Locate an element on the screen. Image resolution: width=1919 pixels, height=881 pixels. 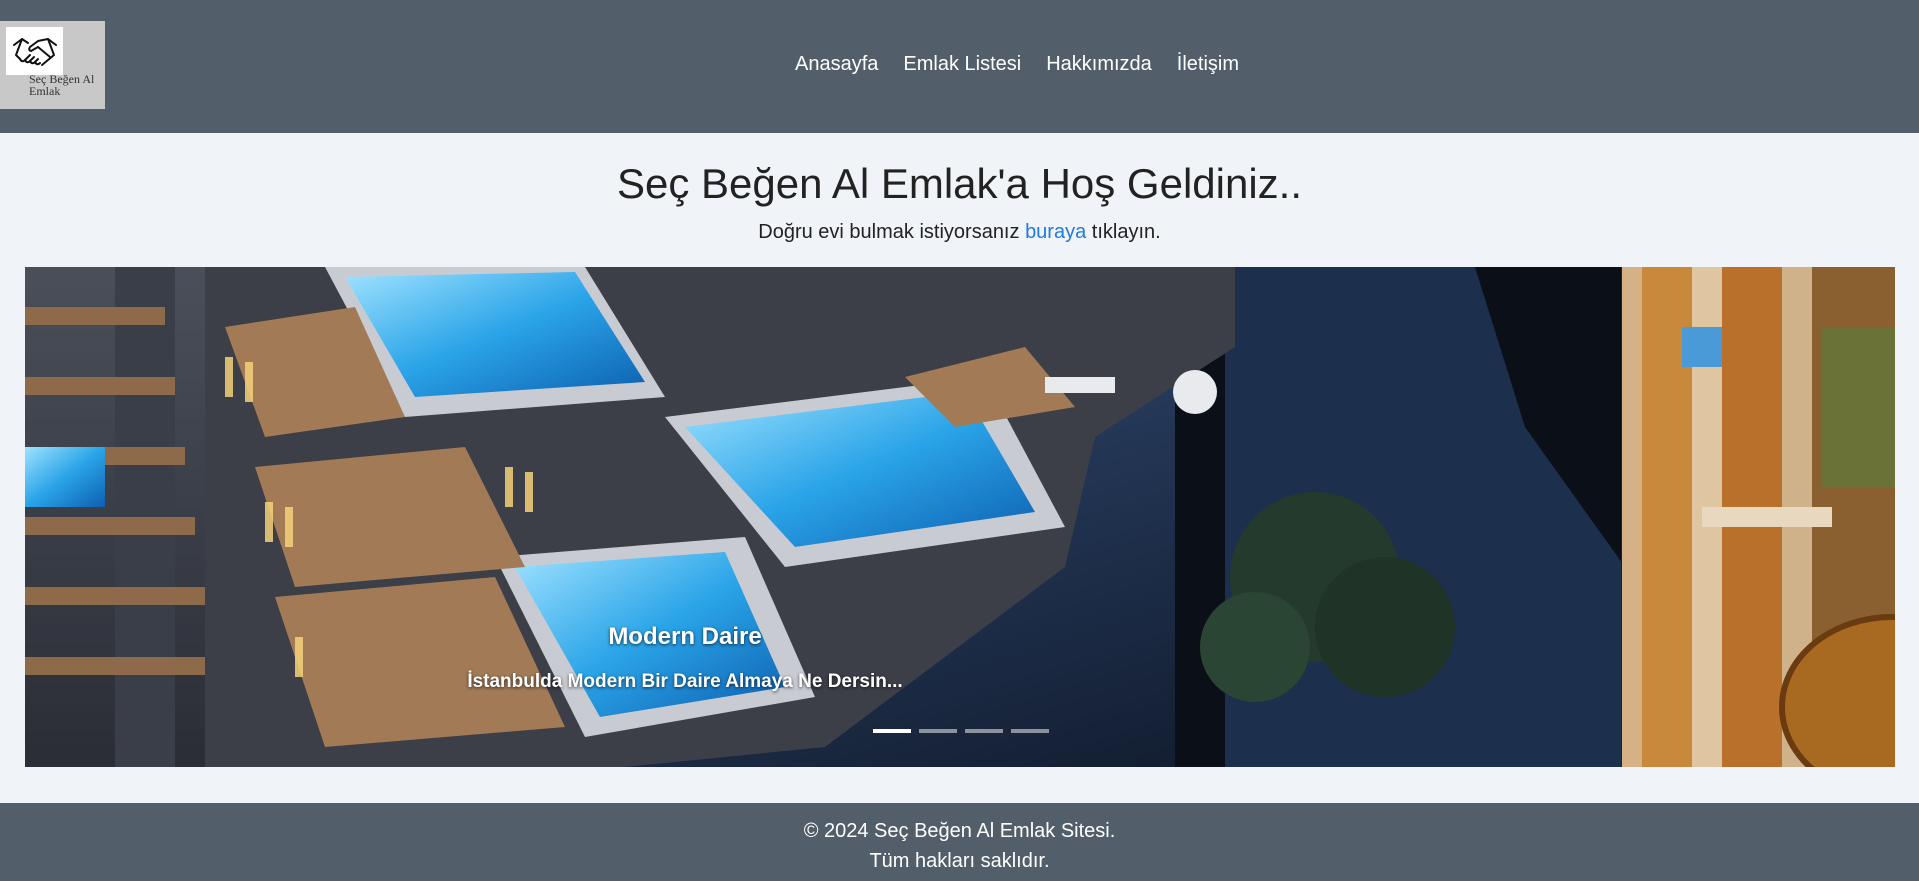
site-logo: Seç Beğen Al Emlak is located at coordinates (52, 65).